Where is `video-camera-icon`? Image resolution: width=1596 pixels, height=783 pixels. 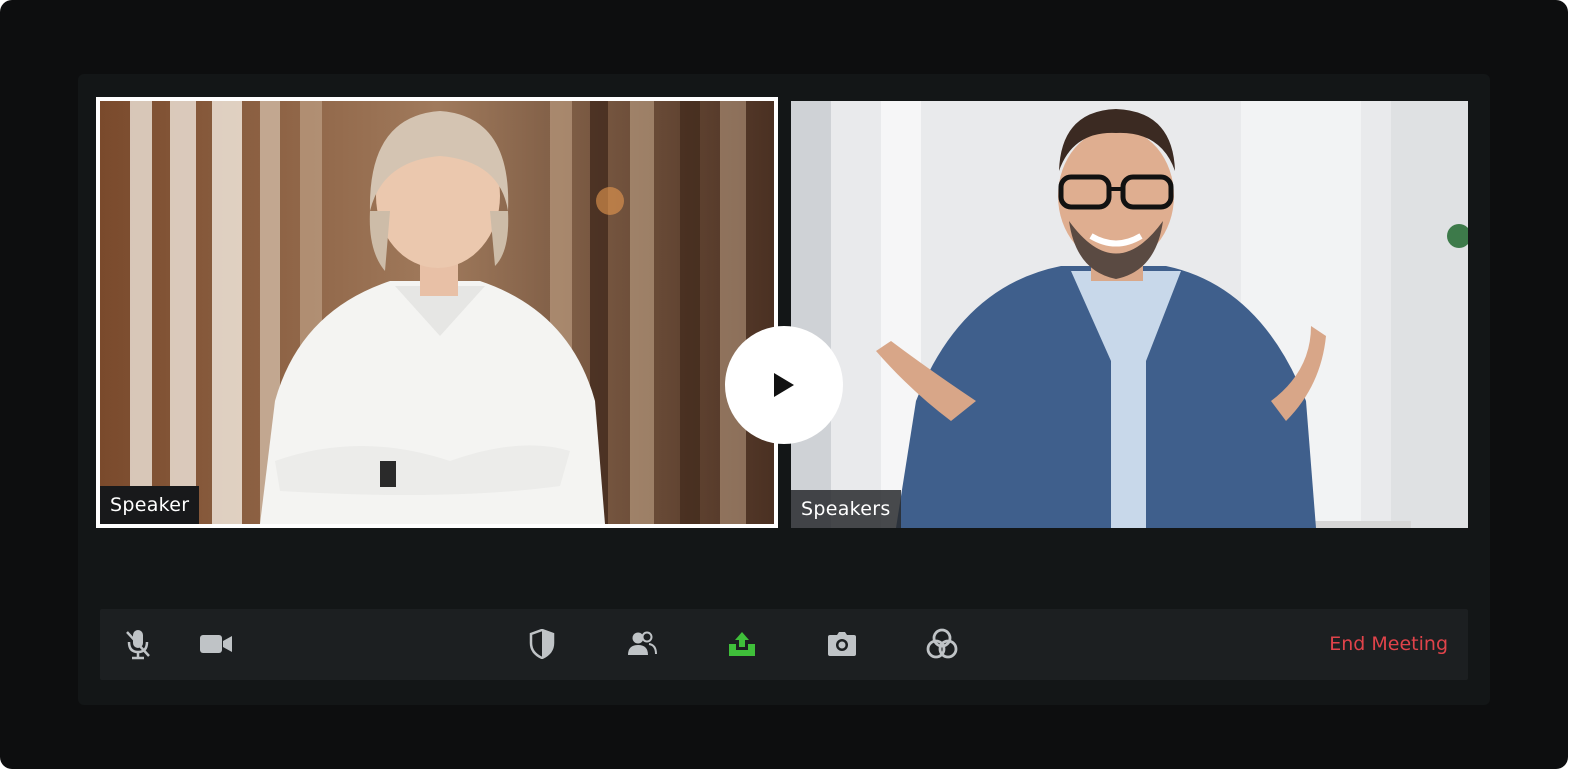 video-camera-icon is located at coordinates (216, 644).